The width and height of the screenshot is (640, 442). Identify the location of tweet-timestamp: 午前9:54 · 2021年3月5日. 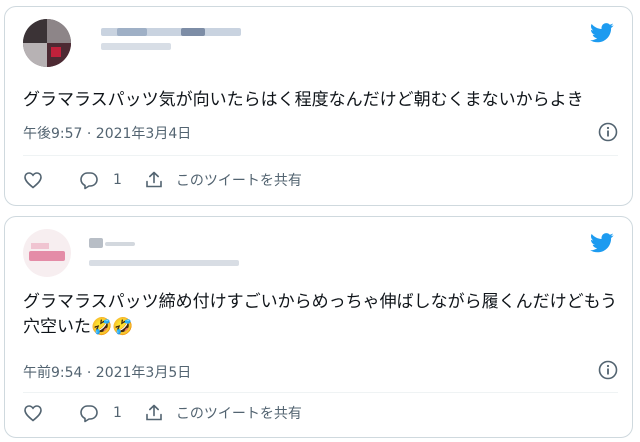
(107, 372).